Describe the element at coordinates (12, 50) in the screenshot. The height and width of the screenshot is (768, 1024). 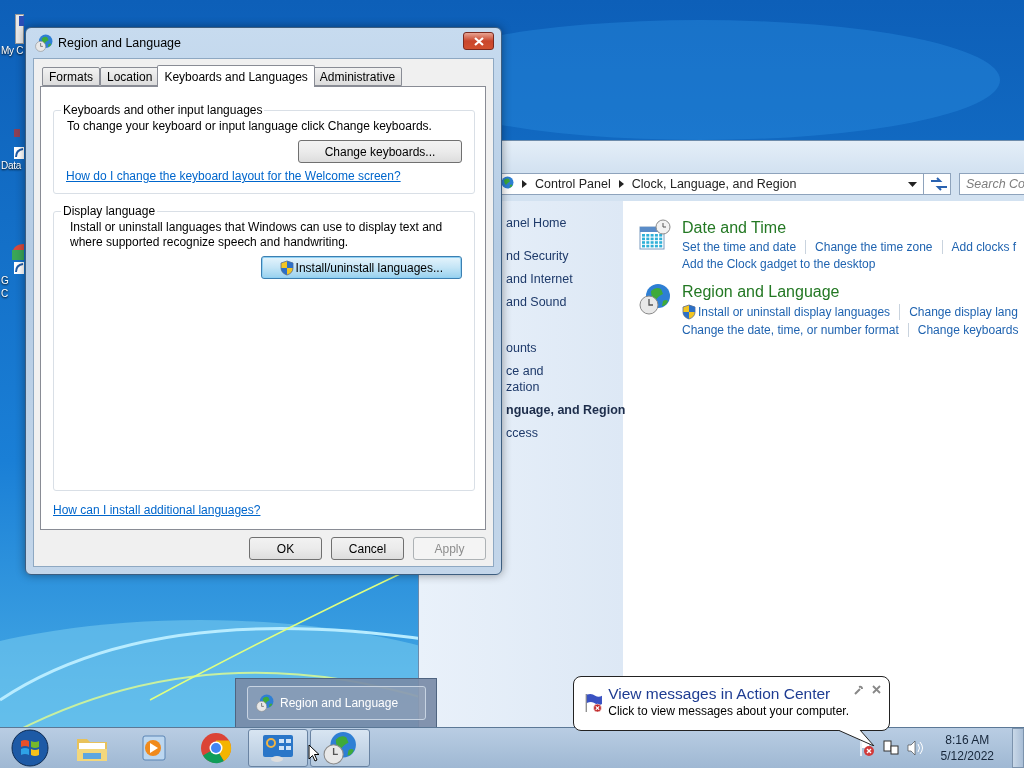
I see `desktop-icon-label: My C` at that location.